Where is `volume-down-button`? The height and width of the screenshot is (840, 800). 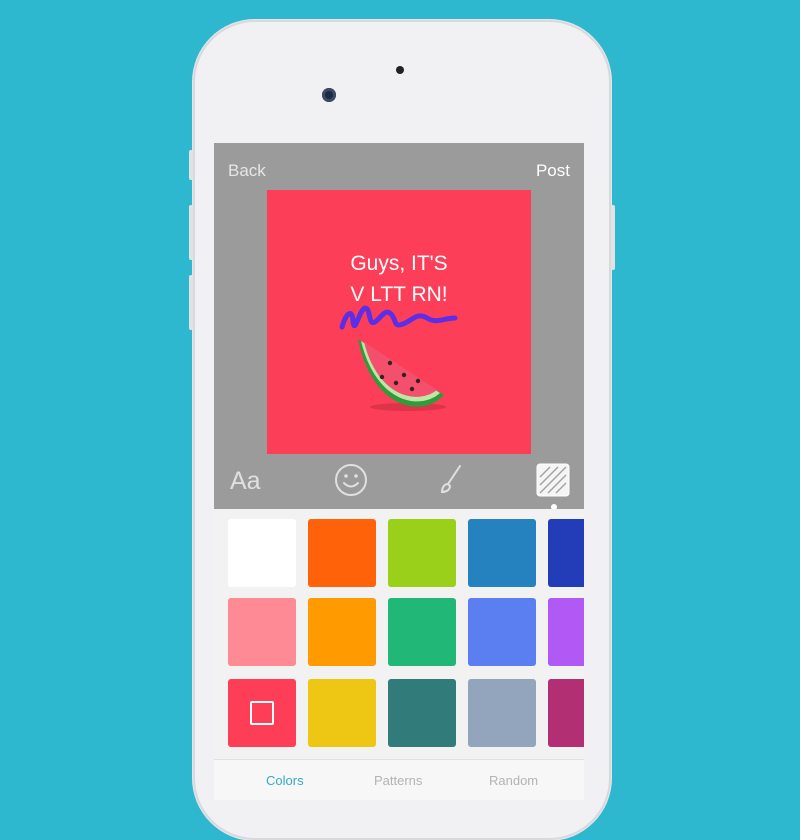
volume-down-button is located at coordinates (191, 302).